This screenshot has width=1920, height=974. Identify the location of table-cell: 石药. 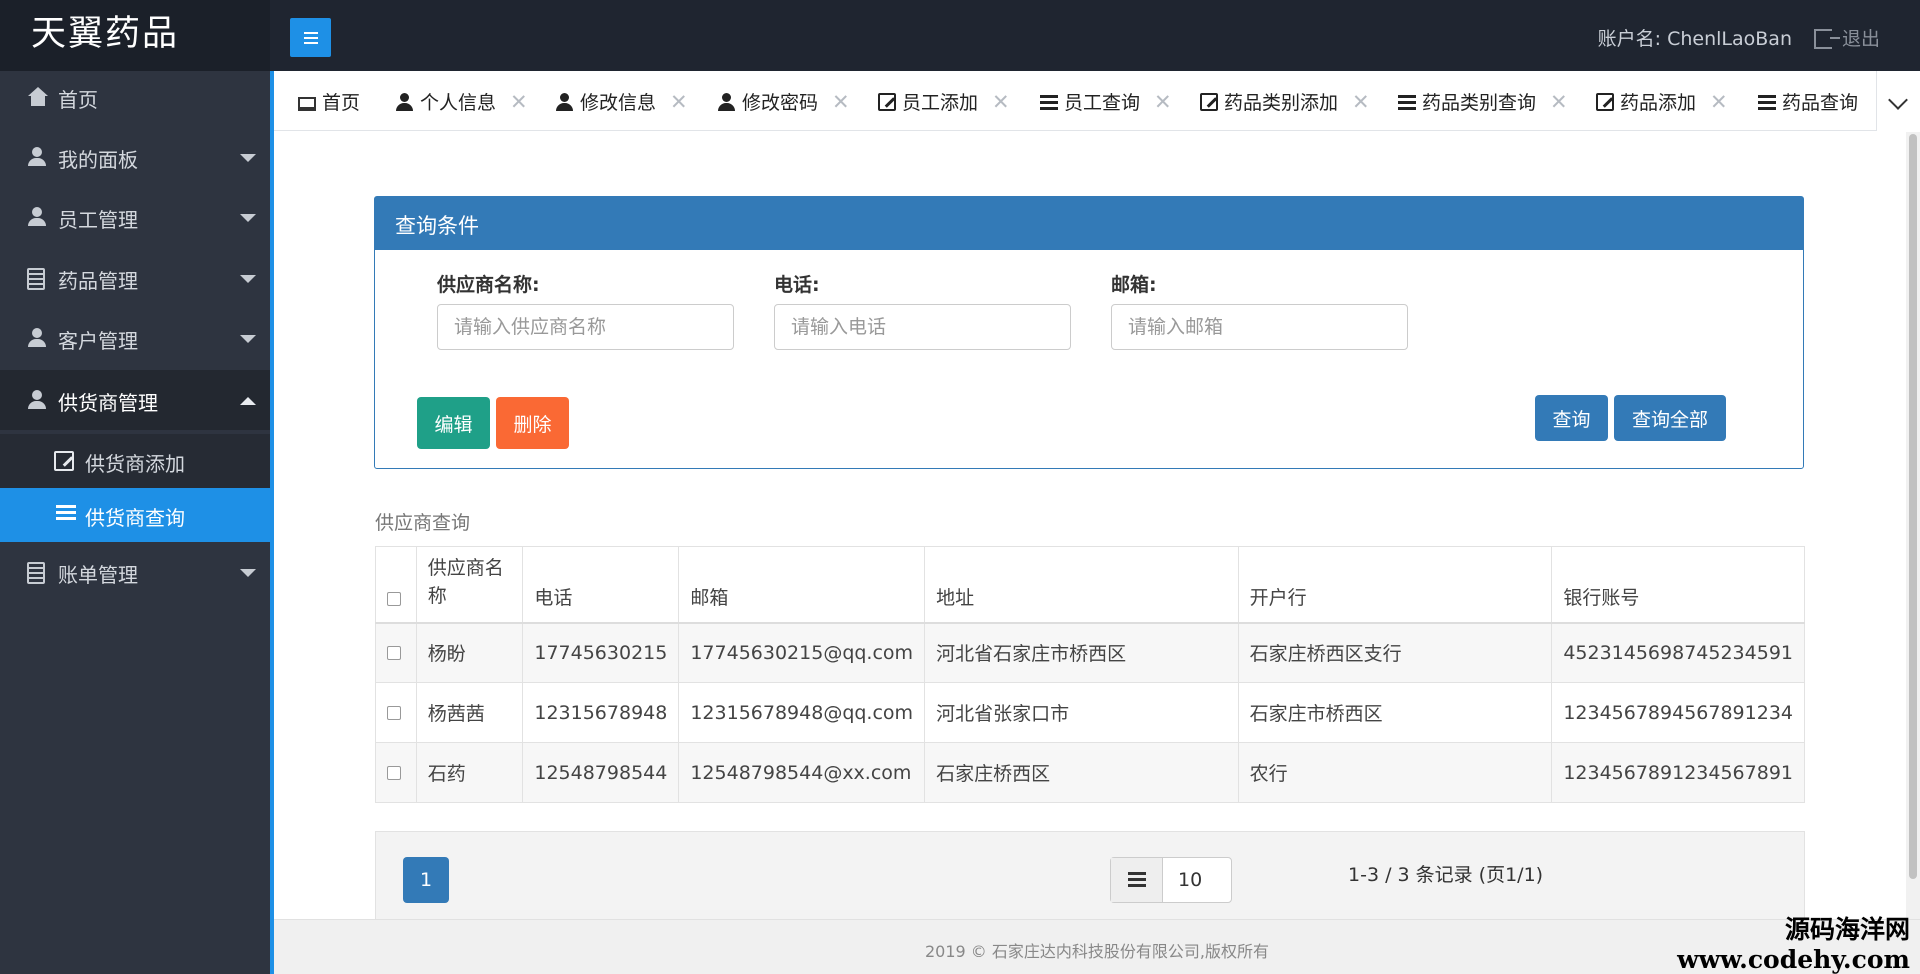
(469, 772).